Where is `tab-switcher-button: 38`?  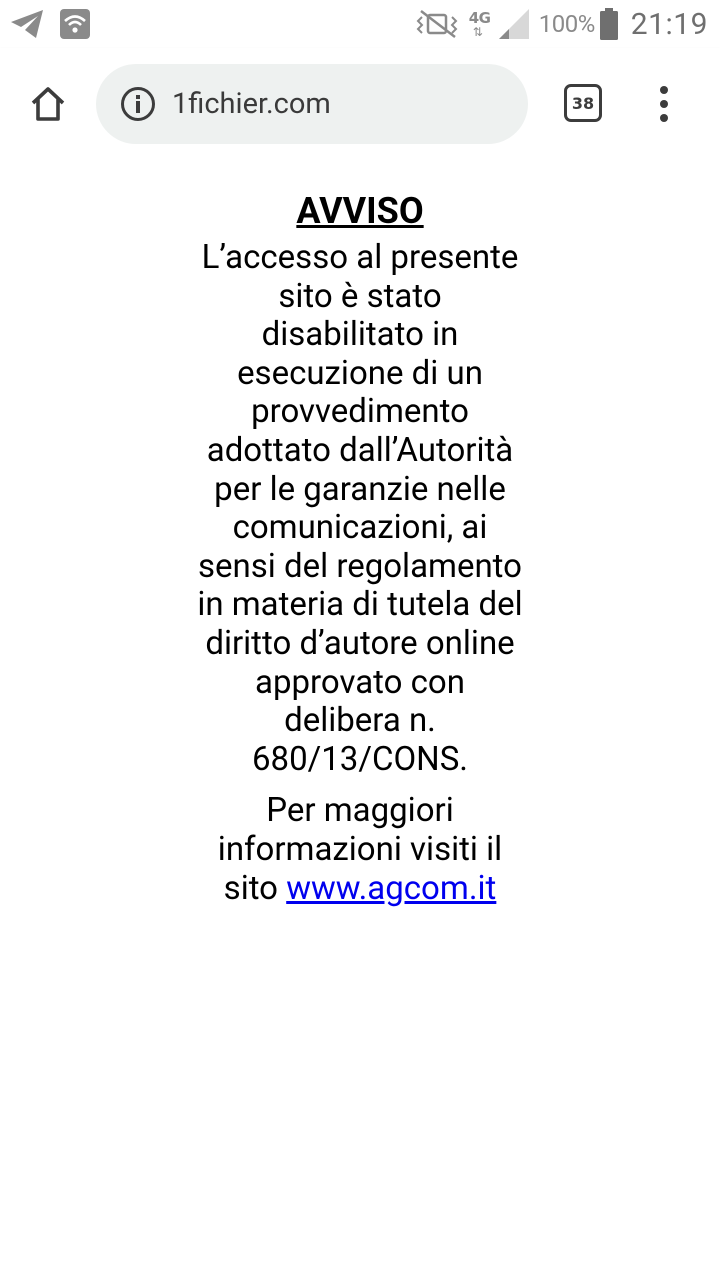
tab-switcher-button: 38 is located at coordinates (583, 103).